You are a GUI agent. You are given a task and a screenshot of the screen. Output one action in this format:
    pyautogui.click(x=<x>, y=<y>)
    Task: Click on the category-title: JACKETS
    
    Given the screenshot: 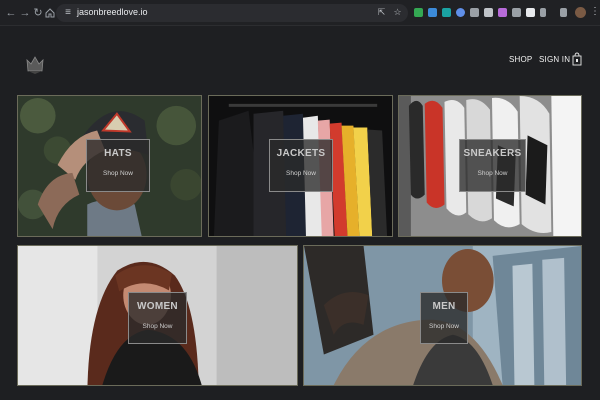 What is the action you would take?
    pyautogui.click(x=301, y=153)
    